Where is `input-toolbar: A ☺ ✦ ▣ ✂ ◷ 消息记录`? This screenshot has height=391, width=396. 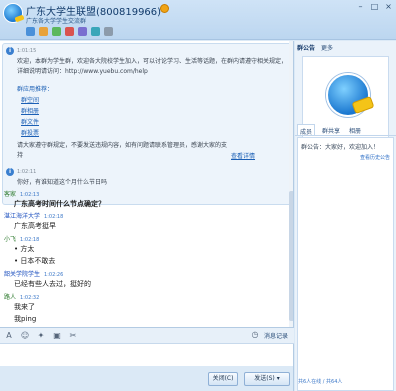
input-toolbar: A ☺ ✦ ▣ ✂ ◷ 消息记录 is located at coordinates (147, 335).